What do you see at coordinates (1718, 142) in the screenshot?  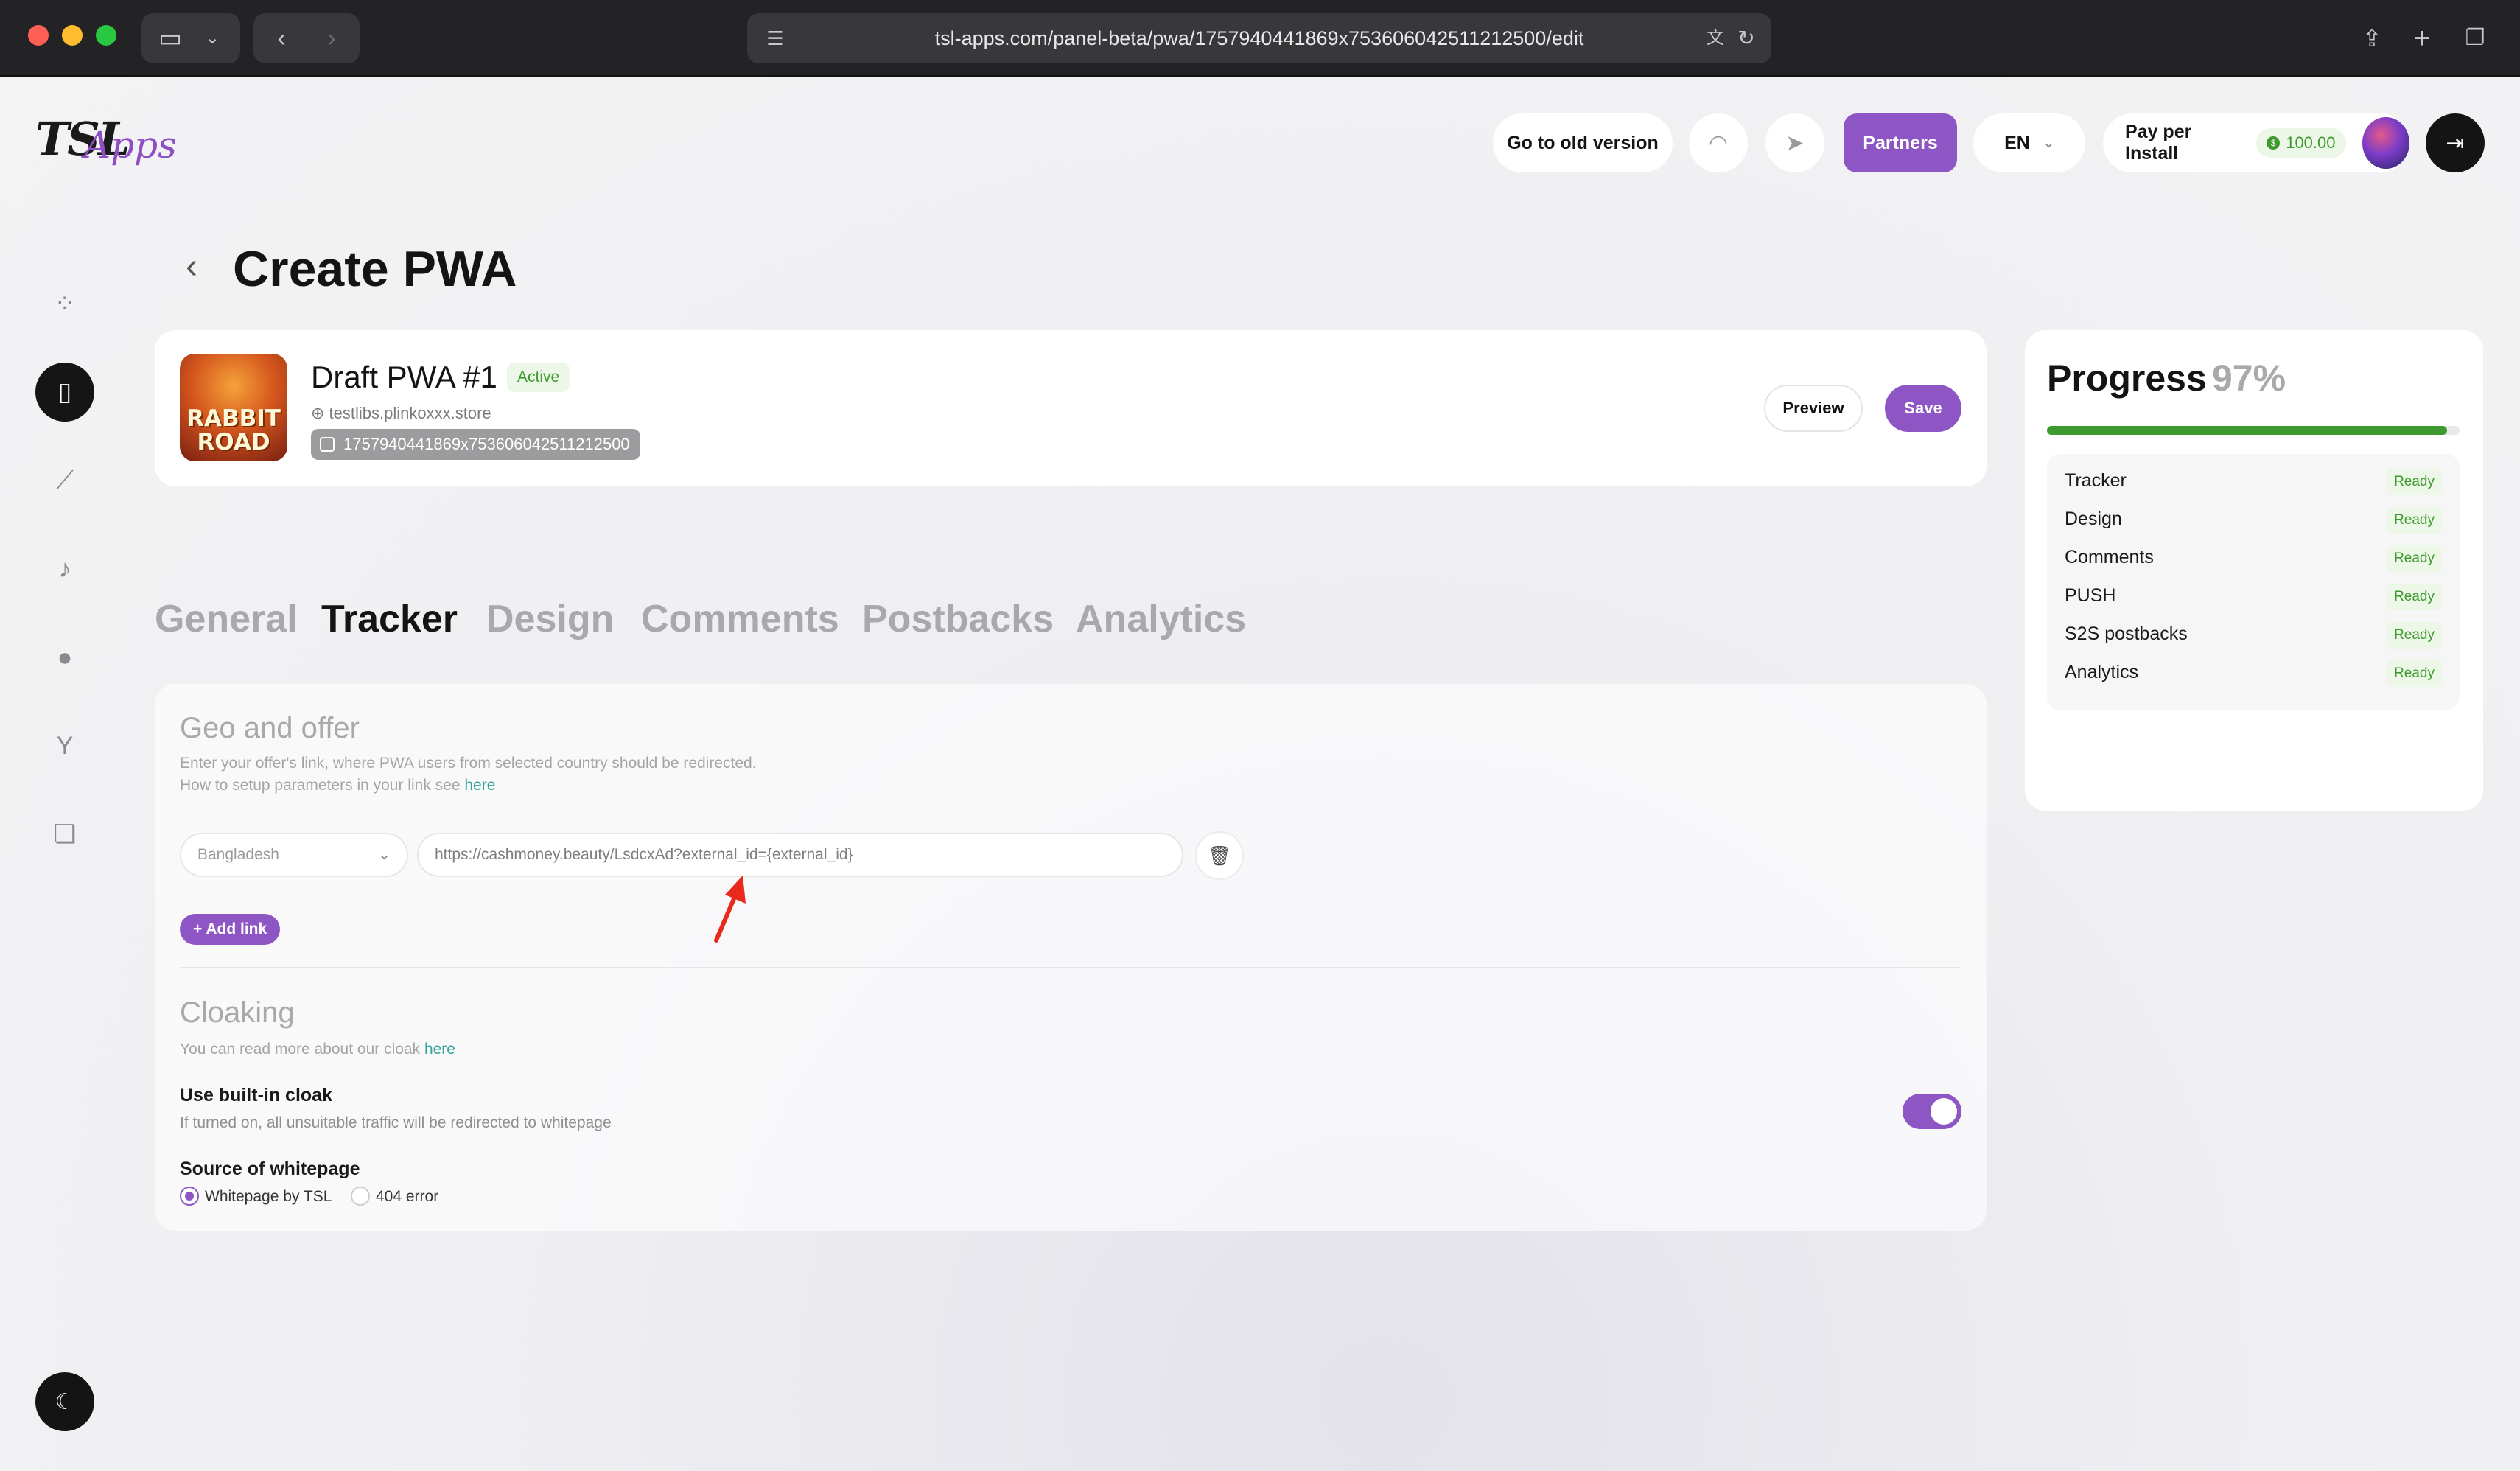 I see `support-button: ◠` at bounding box center [1718, 142].